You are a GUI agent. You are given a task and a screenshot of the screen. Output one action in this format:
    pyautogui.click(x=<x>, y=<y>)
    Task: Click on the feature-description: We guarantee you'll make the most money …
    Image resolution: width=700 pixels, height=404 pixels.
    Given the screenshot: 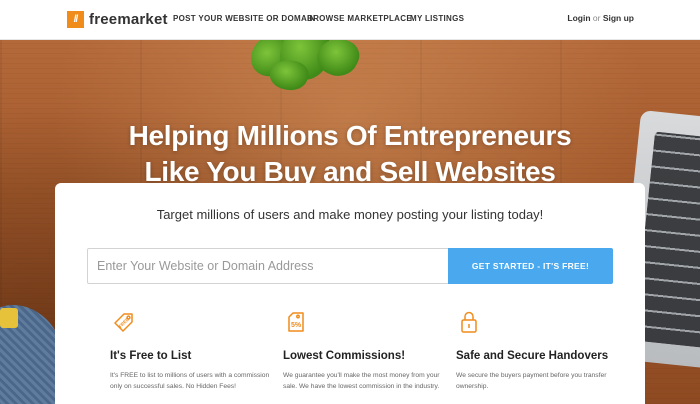 What is the action you would take?
    pyautogui.click(x=361, y=381)
    